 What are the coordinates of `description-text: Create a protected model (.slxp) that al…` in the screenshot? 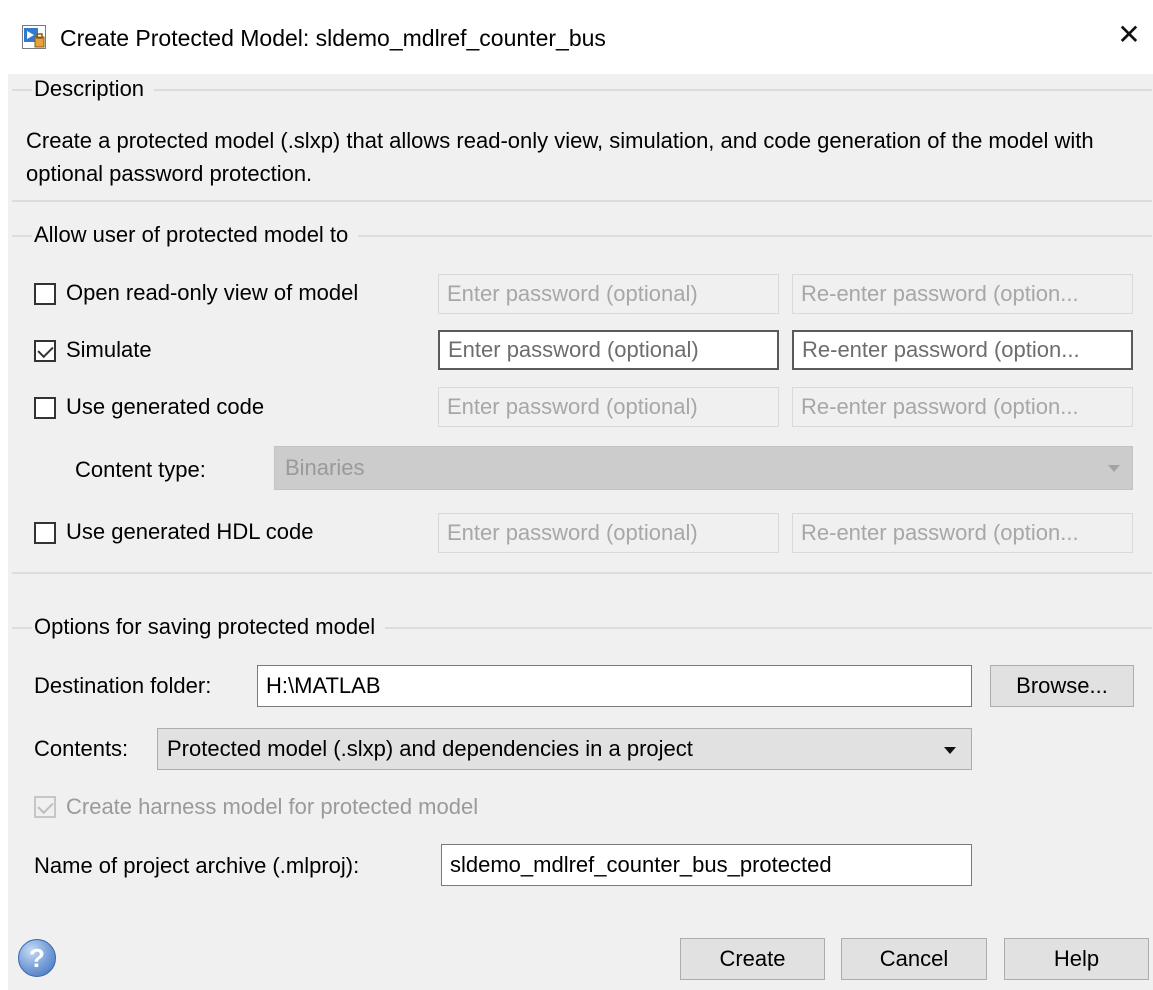 It's located at (560, 157).